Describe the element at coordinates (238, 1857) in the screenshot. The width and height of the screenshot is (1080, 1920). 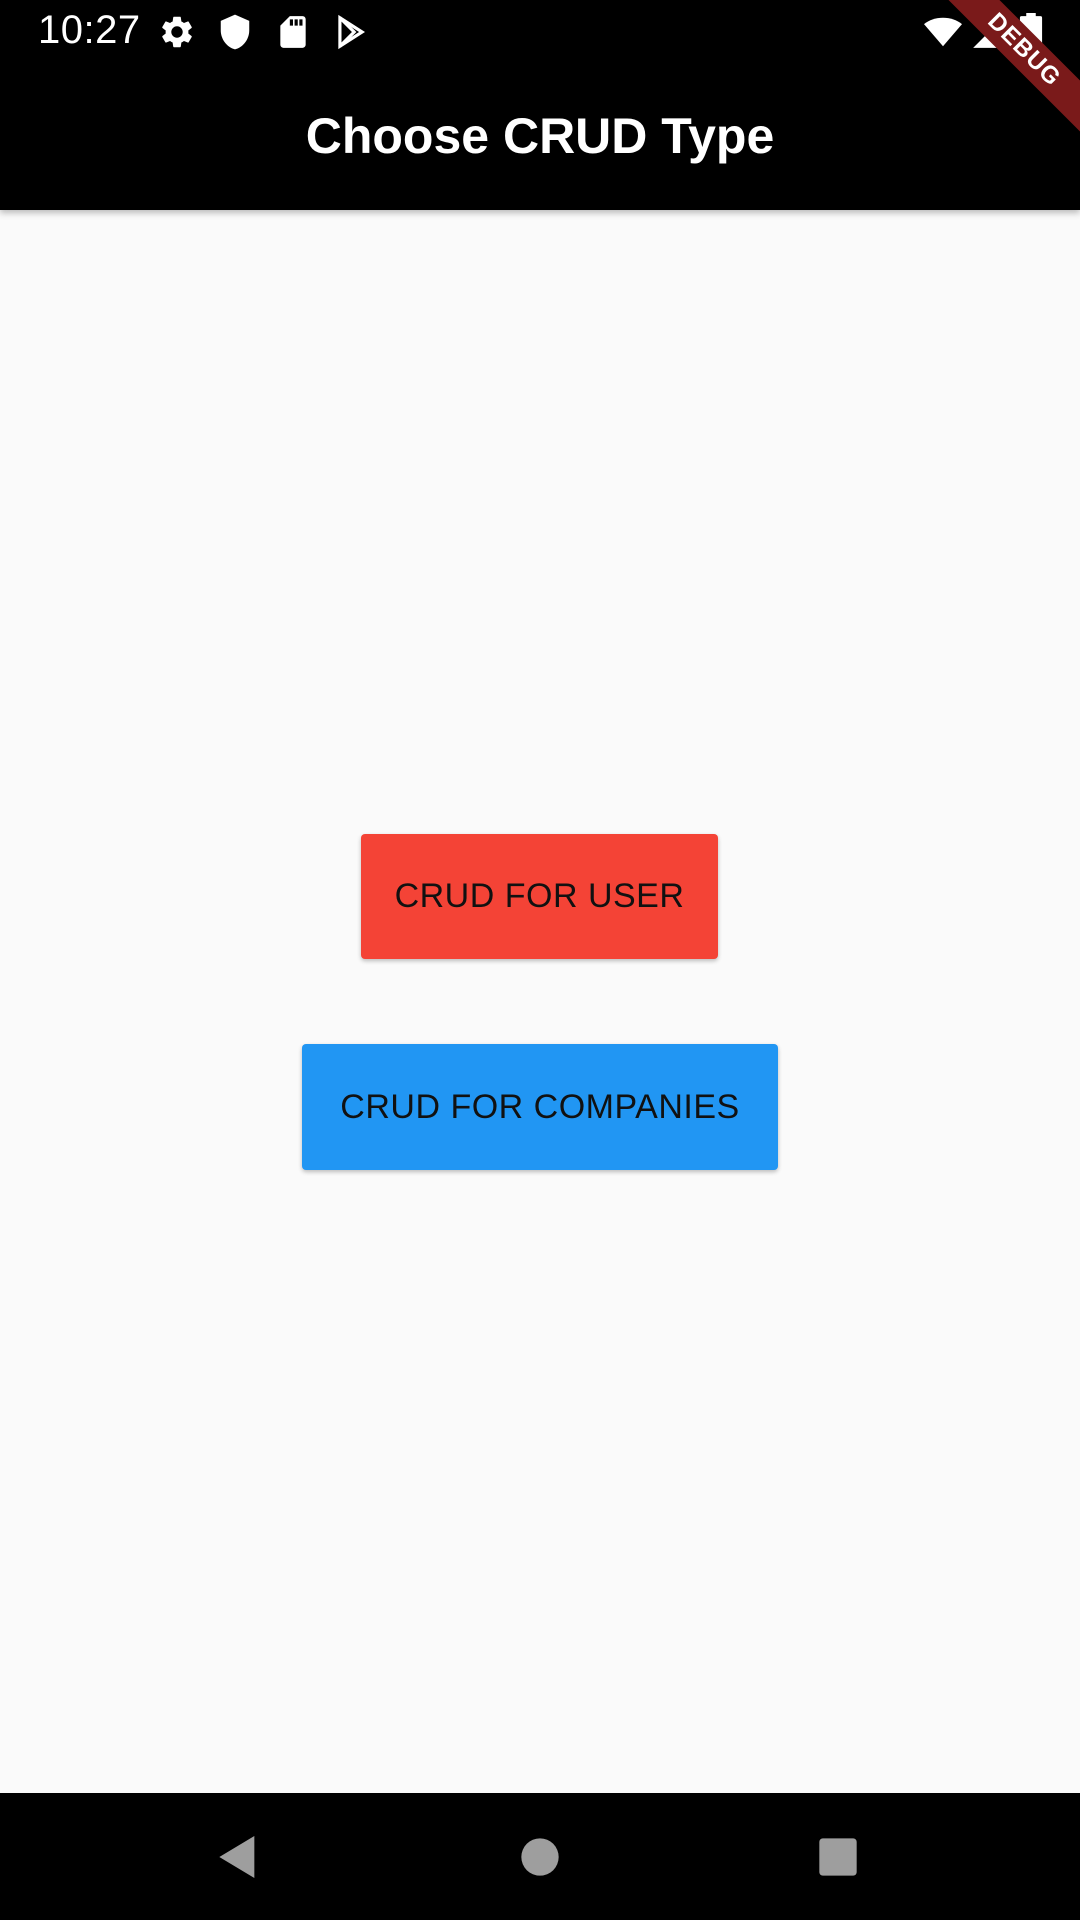
I see `back-icon` at that location.